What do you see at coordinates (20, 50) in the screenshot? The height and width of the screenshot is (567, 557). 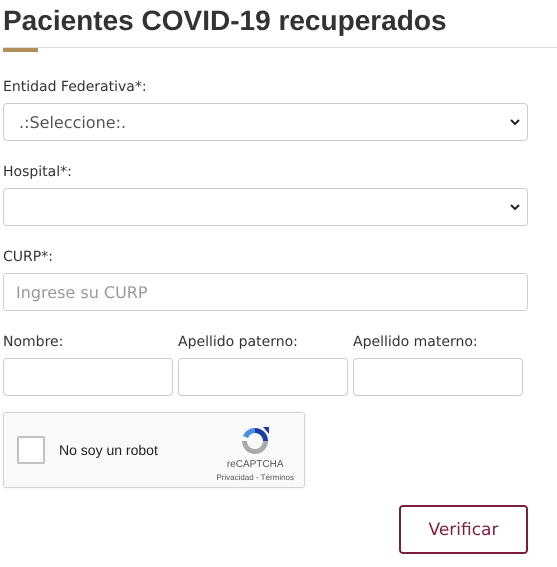 I see `title-accent-bar` at bounding box center [20, 50].